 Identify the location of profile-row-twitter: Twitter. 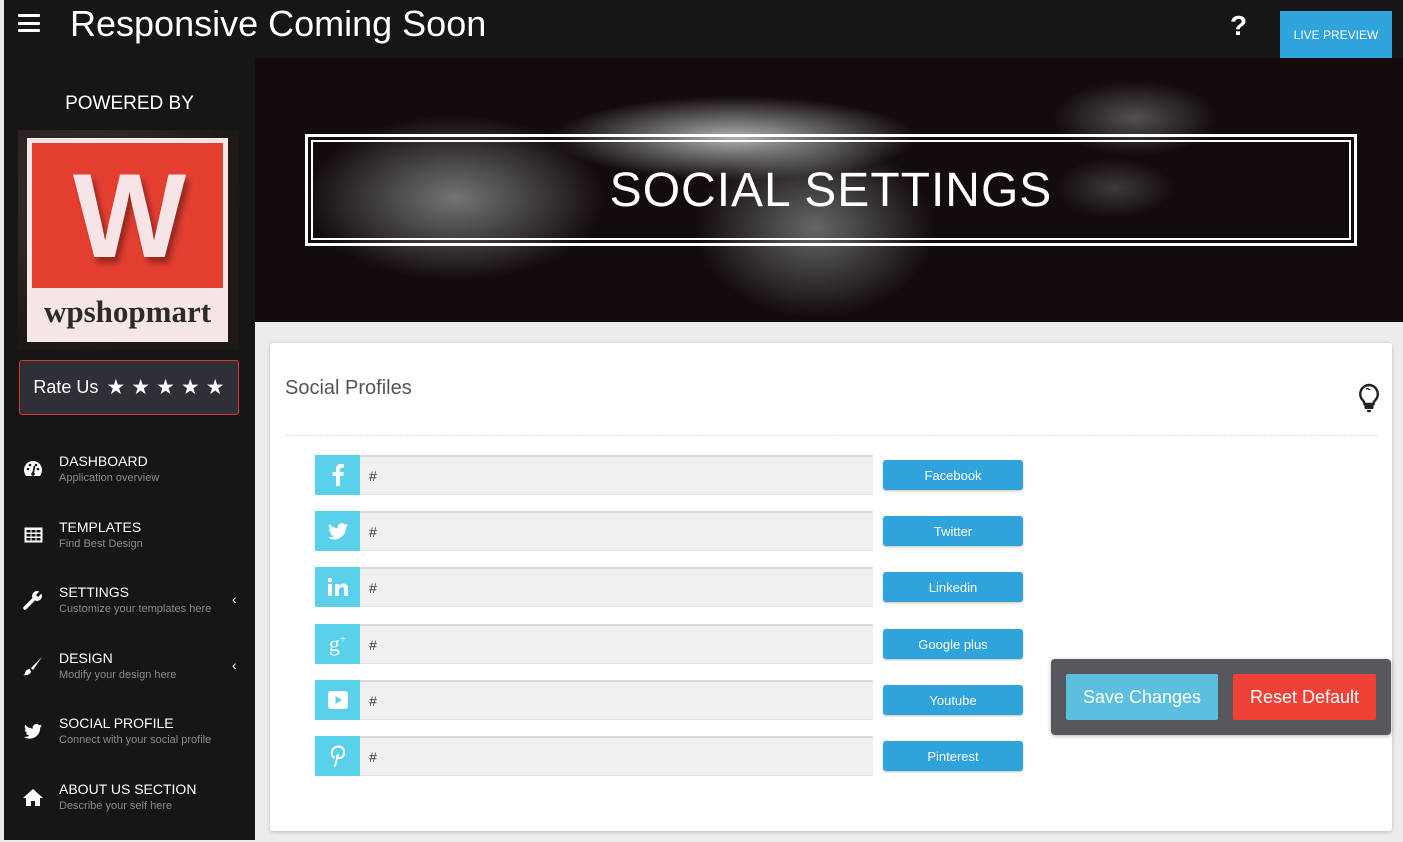
(669, 531).